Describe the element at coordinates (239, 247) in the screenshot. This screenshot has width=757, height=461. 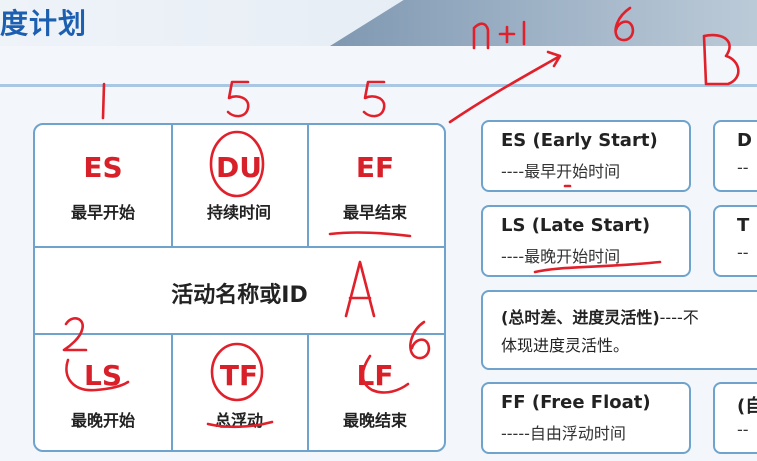
I see `grid-divider-top` at that location.